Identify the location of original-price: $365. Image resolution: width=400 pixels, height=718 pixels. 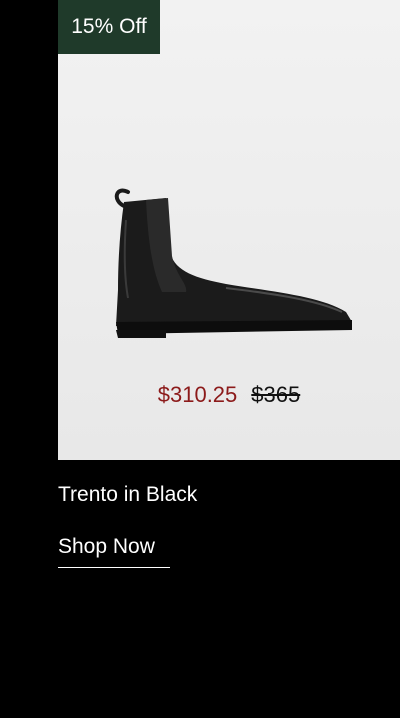
(276, 394).